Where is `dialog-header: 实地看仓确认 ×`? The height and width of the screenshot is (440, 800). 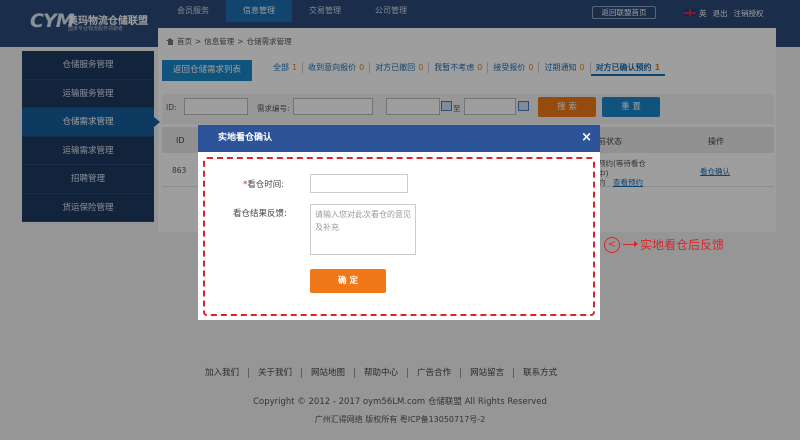 dialog-header: 实地看仓确认 × is located at coordinates (399, 138).